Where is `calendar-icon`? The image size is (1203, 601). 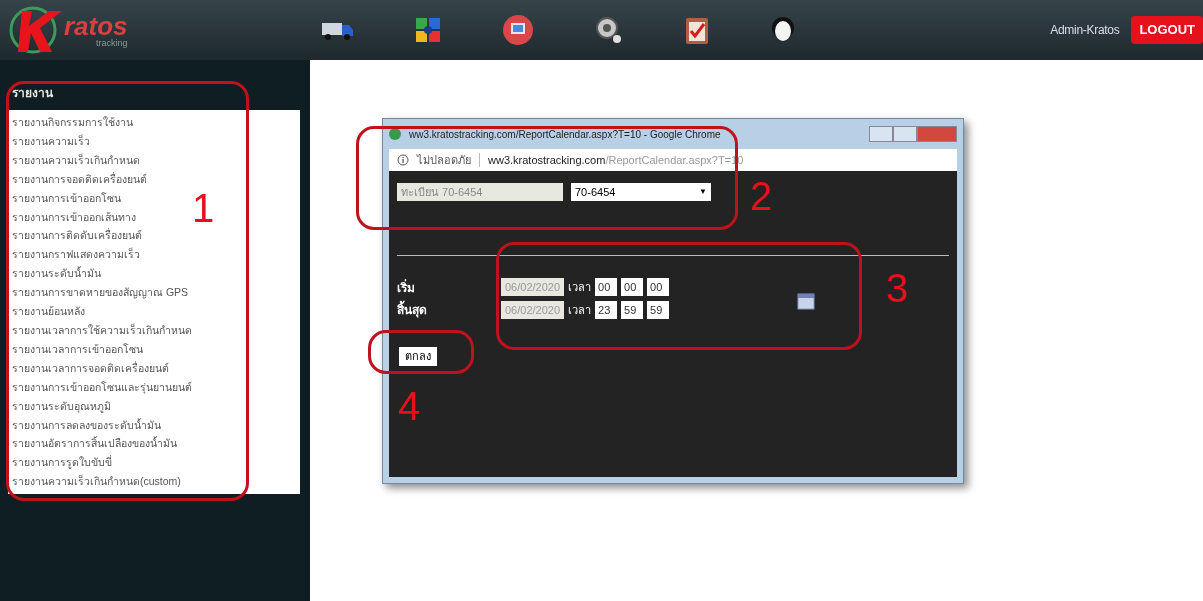
calendar-icon is located at coordinates (806, 301).